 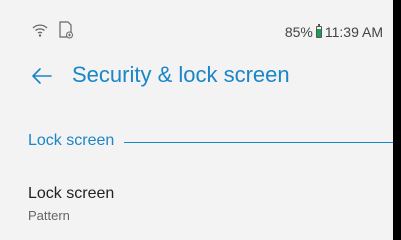 I want to click on battery-icon, so click(x=318, y=31).